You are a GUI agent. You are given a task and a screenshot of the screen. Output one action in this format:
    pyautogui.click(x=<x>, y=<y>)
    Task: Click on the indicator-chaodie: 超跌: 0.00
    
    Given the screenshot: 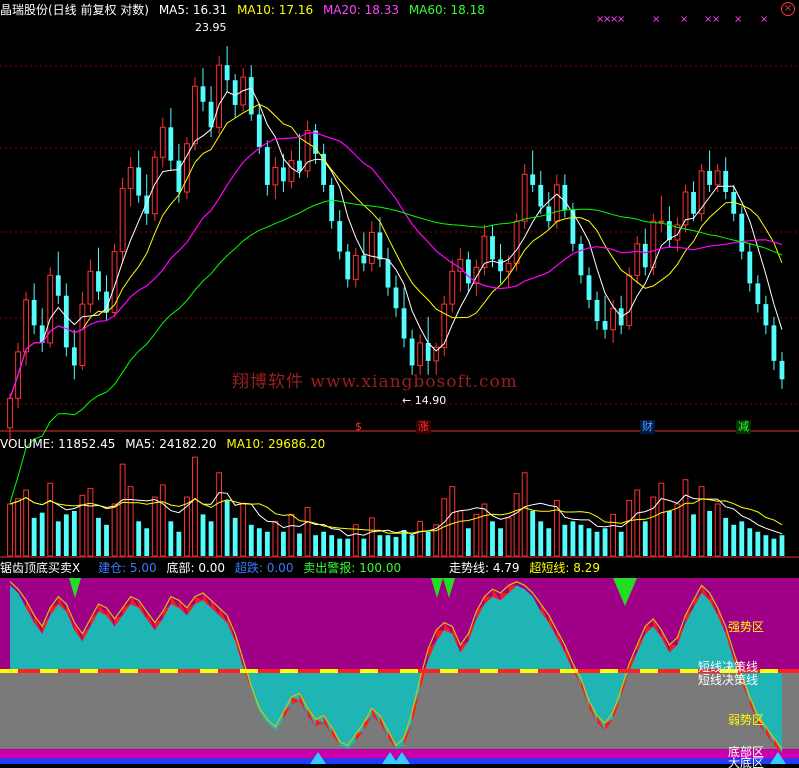 What is the action you would take?
    pyautogui.click(x=264, y=568)
    